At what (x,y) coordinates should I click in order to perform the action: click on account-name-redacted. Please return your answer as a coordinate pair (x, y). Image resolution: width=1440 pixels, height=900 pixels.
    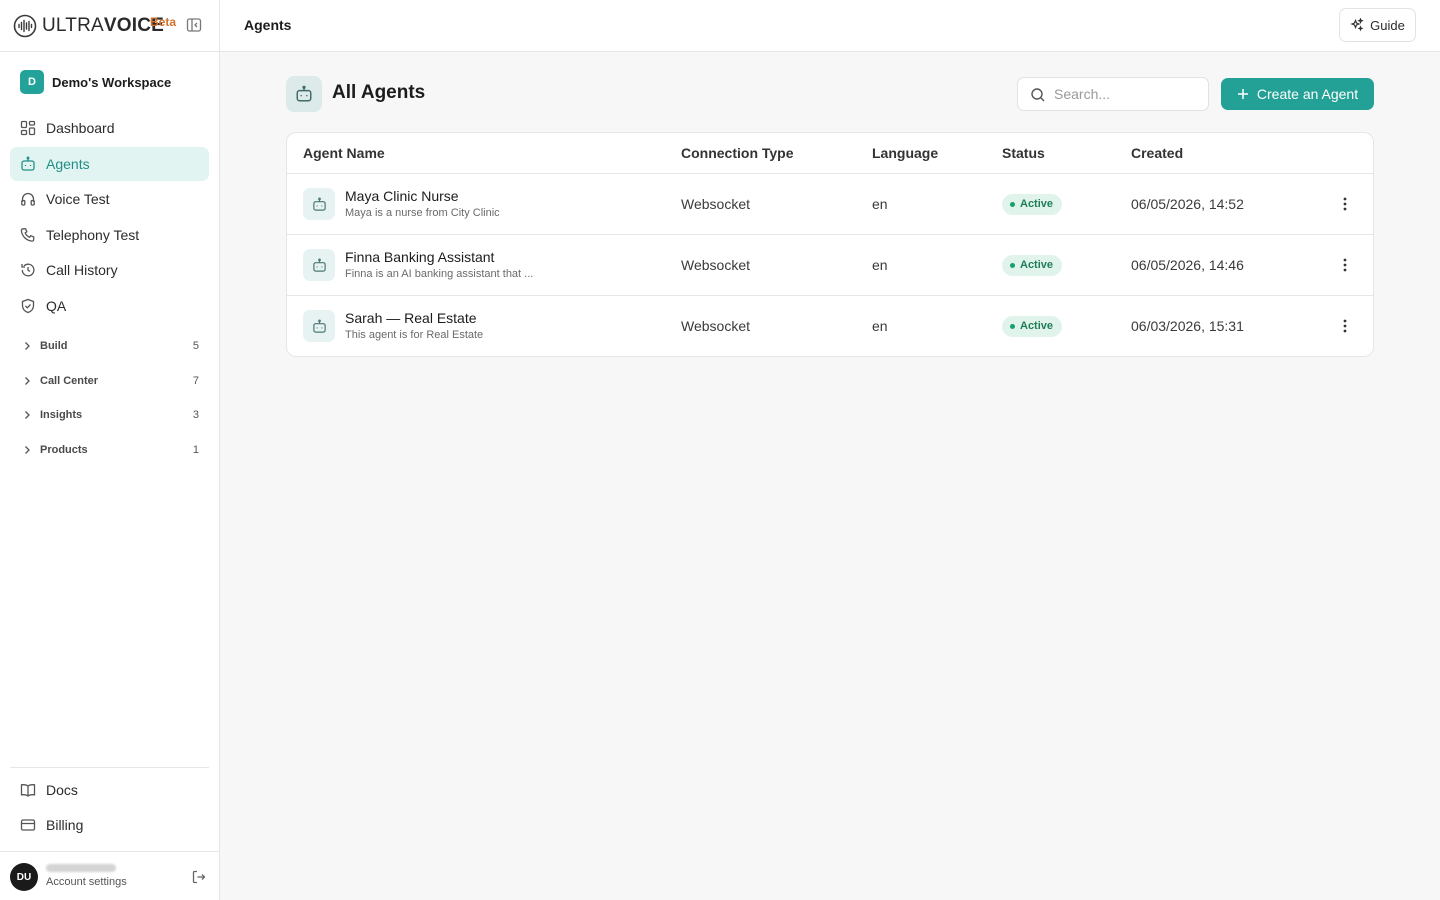
    Looking at the image, I should click on (81, 868).